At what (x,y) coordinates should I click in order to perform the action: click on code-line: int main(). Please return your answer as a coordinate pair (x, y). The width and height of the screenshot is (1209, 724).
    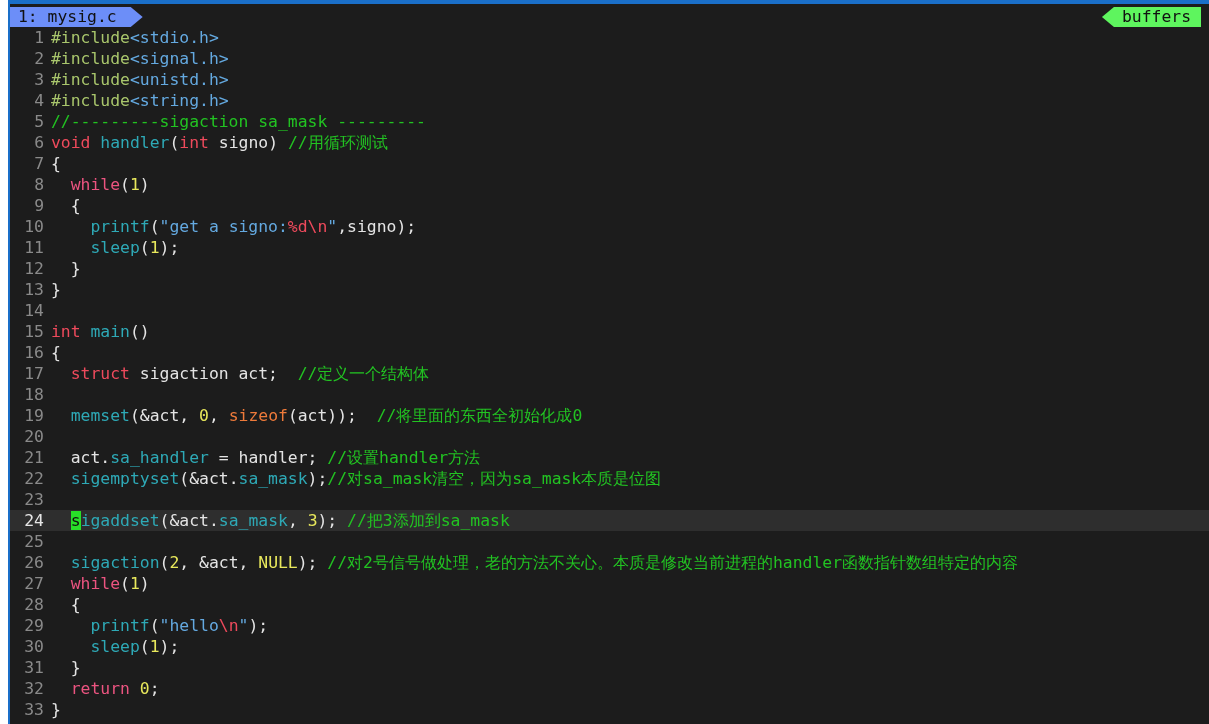
    Looking at the image, I should click on (100, 331).